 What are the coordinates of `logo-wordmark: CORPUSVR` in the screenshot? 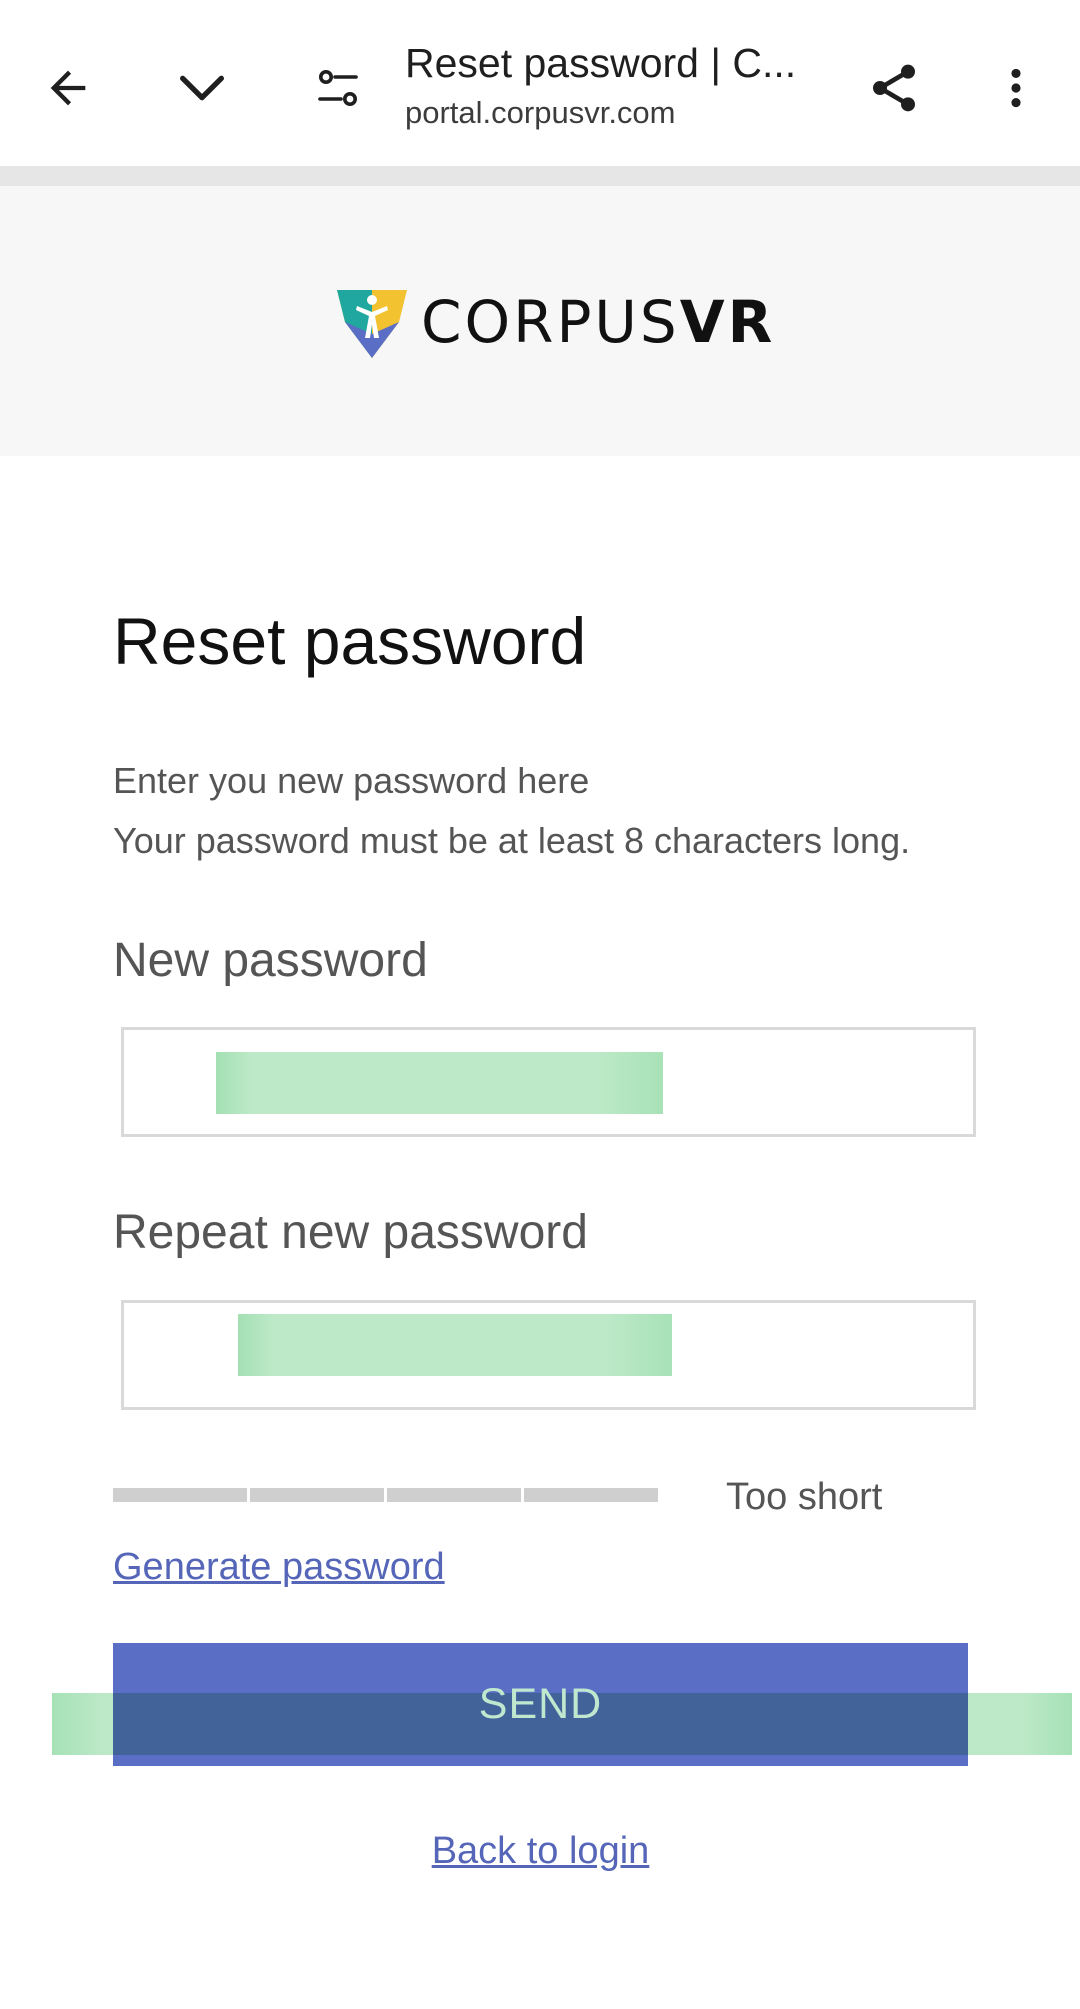 It's located at (598, 322).